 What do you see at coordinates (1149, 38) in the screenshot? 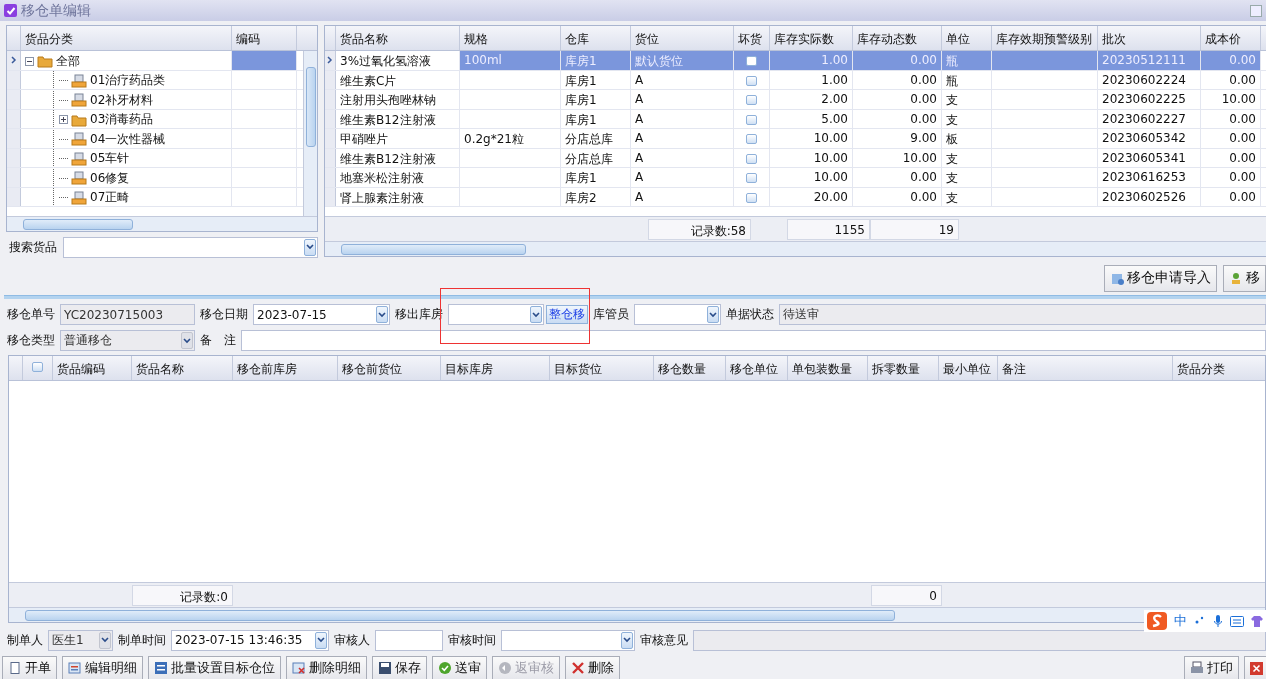
I see `column-header: 批次` at bounding box center [1149, 38].